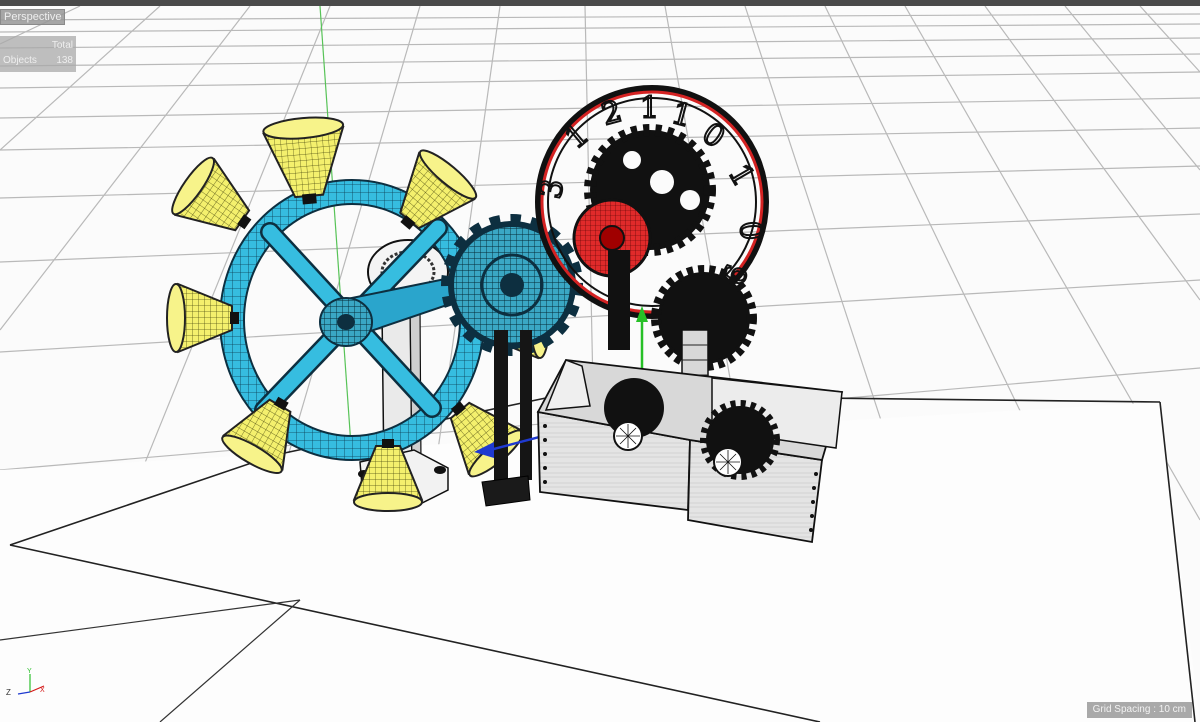  I want to click on axis-orientation-icon: Y Z X, so click(25, 682).